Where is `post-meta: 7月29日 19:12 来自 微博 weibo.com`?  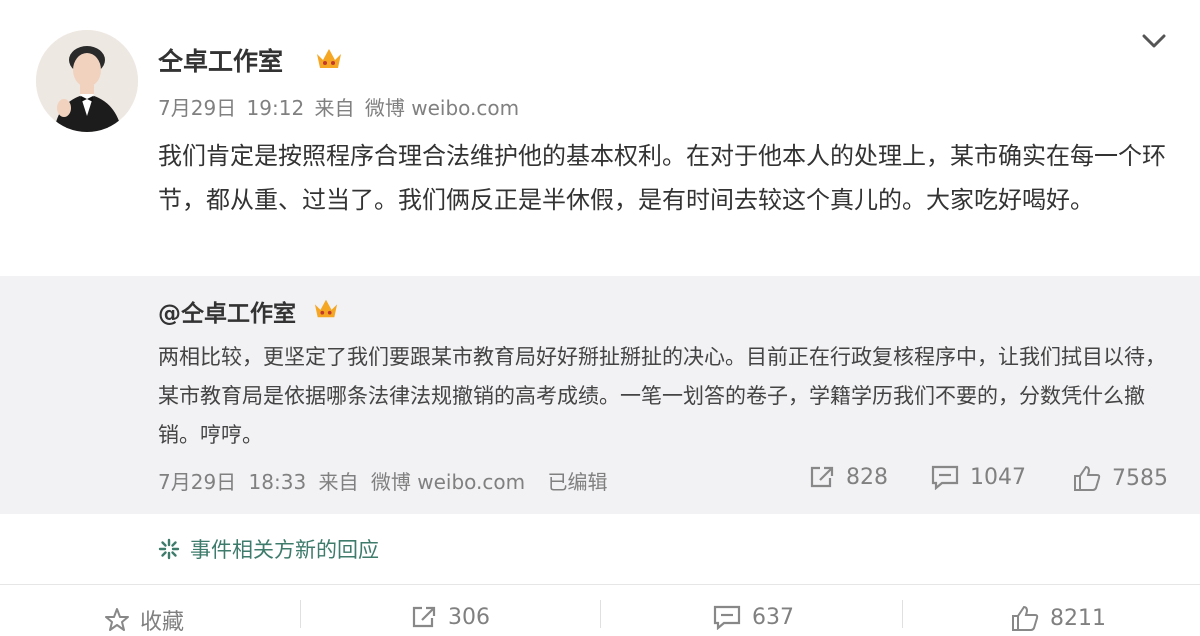 post-meta: 7月29日 19:12 来自 微博 weibo.com is located at coordinates (340, 106).